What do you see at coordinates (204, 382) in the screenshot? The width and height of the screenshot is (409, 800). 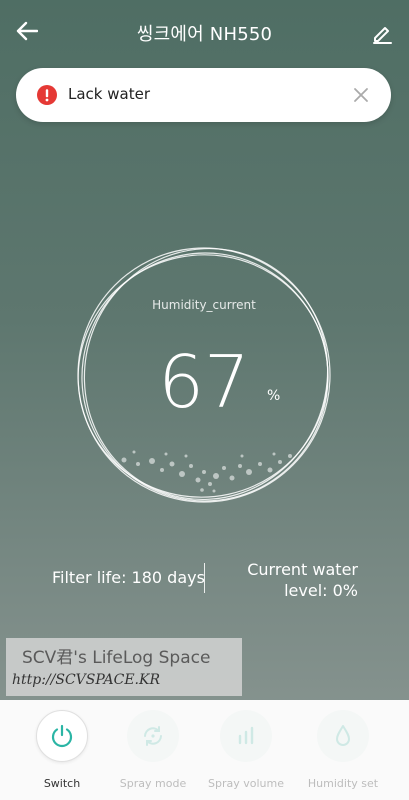 I see `humidity-value: 67` at bounding box center [204, 382].